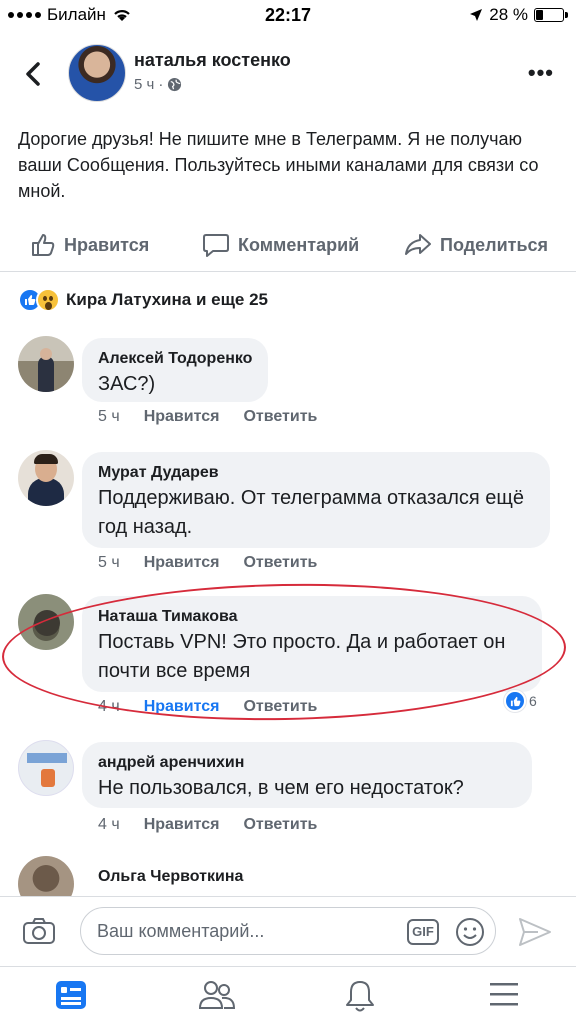 This screenshot has width=576, height=1024. I want to click on notifications-icon, so click(360, 996).